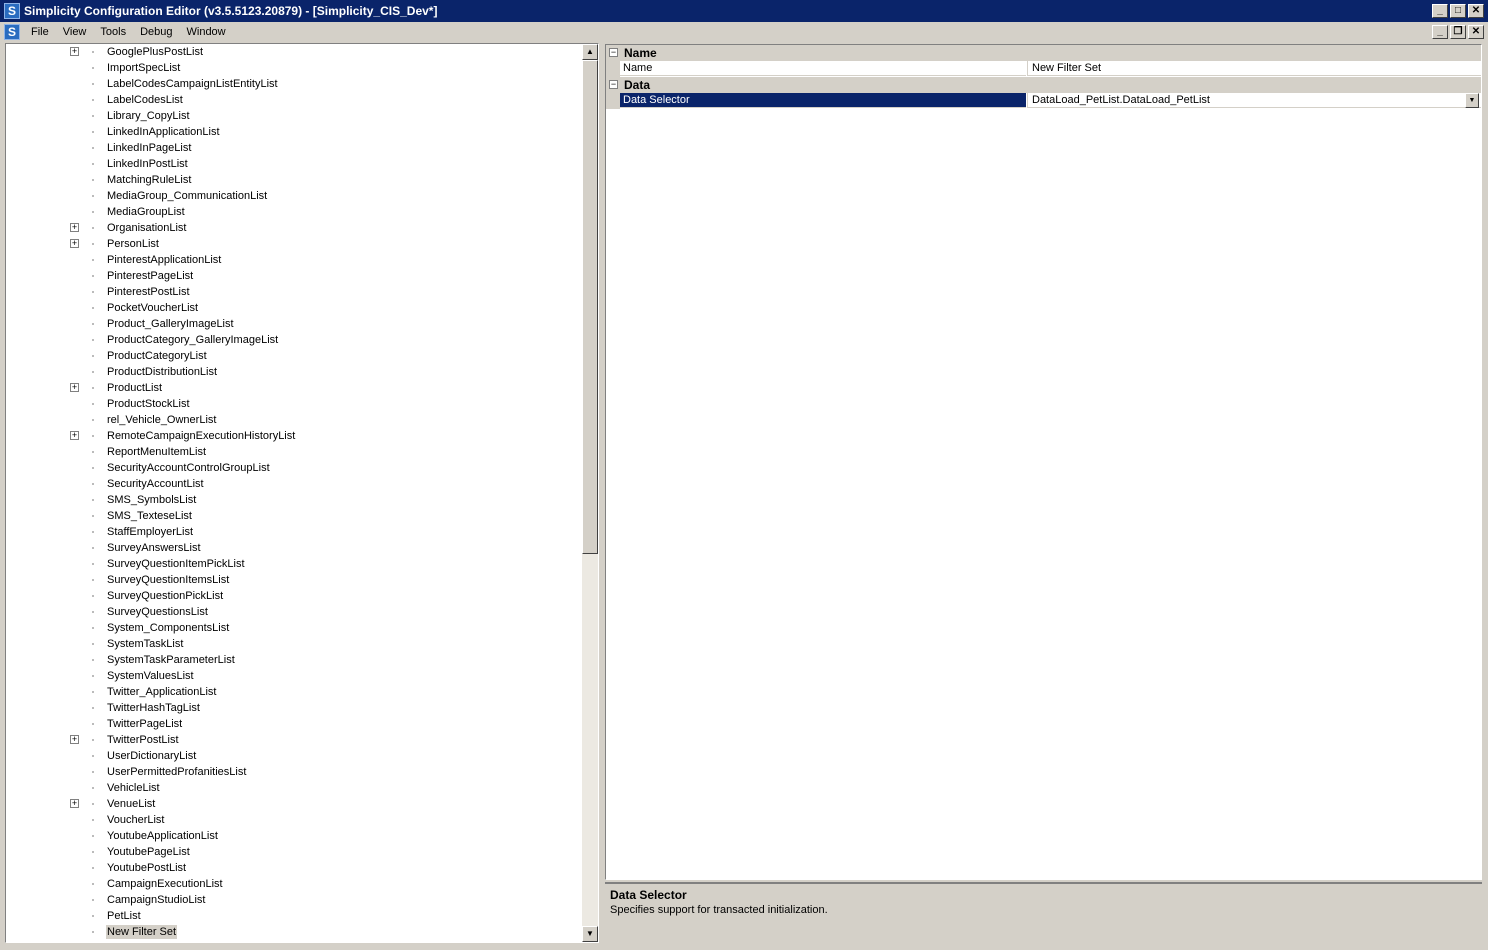  I want to click on tree-item: PinterestPageList, so click(296, 276).